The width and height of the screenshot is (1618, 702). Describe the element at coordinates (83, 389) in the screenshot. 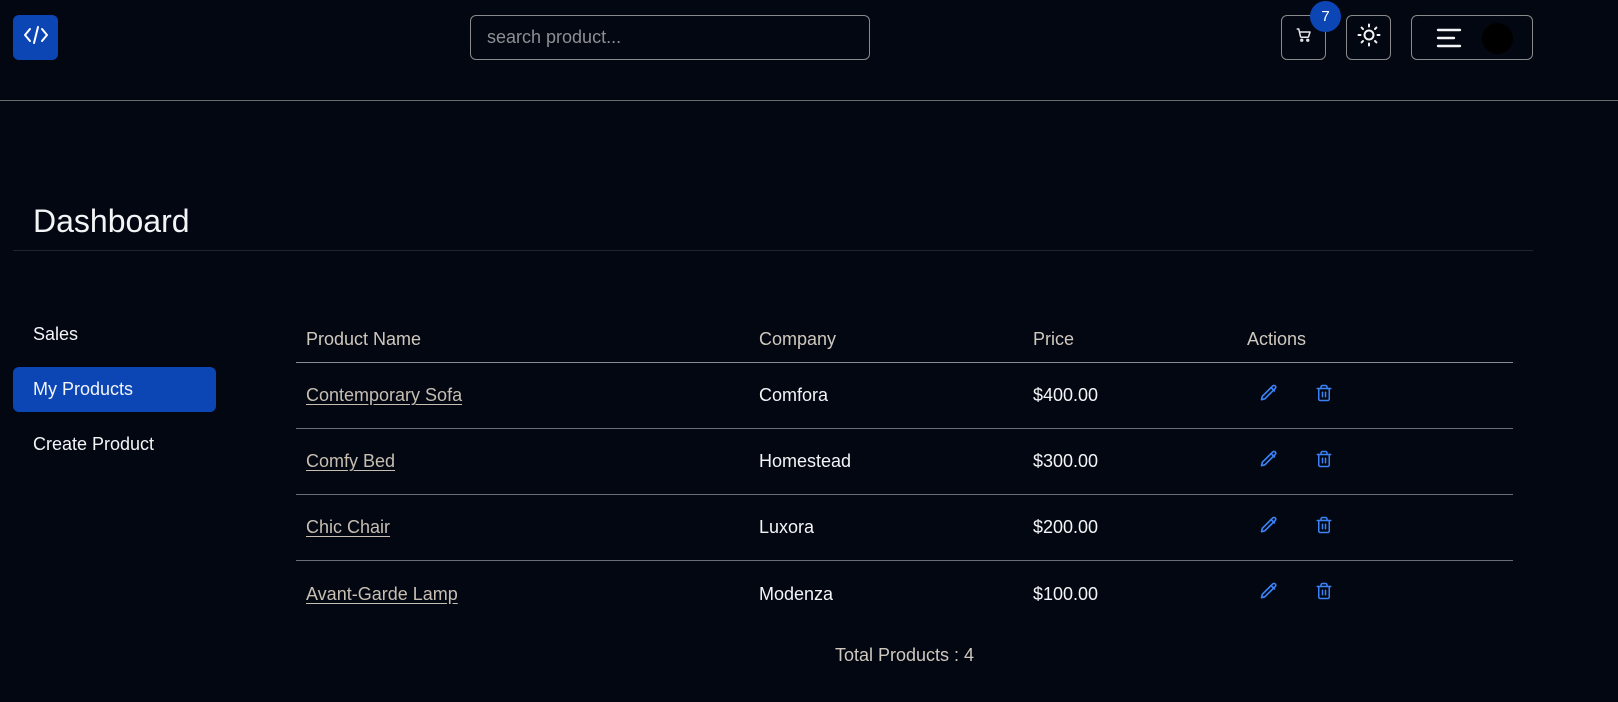

I see `sidebar-item-label: My Products` at that location.